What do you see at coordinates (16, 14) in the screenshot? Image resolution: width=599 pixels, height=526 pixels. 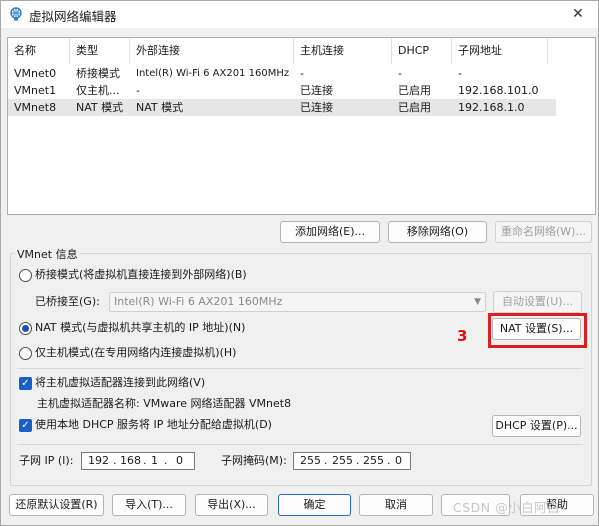 I see `network-globe-icon` at bounding box center [16, 14].